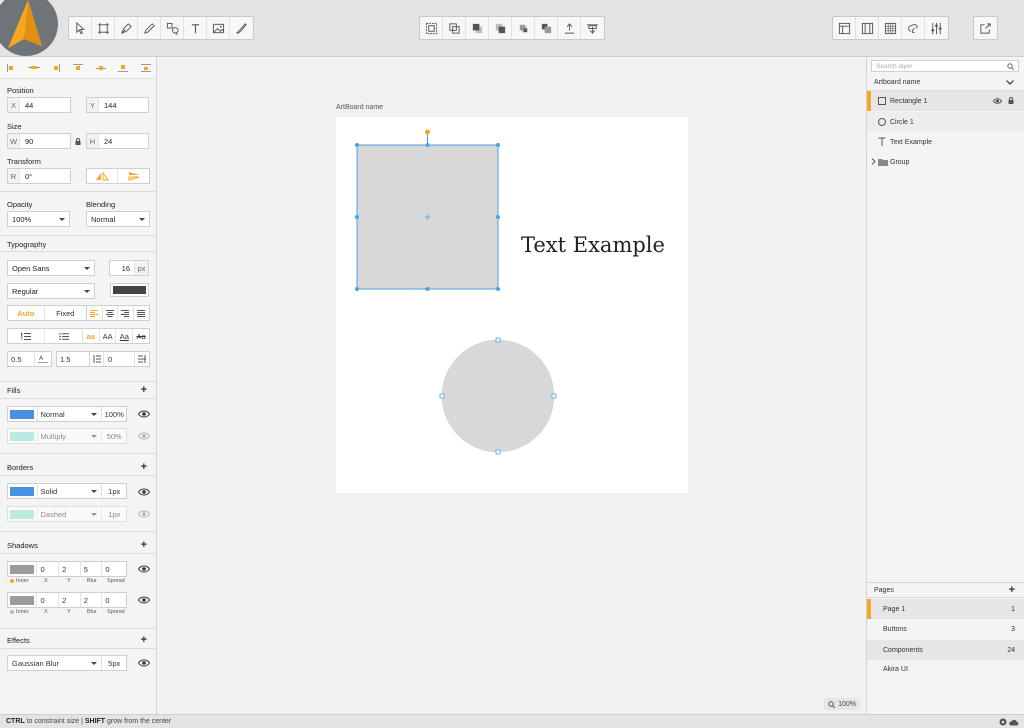 The image size is (1024, 728). I want to click on font-family-select: Open Sans, so click(51, 268).